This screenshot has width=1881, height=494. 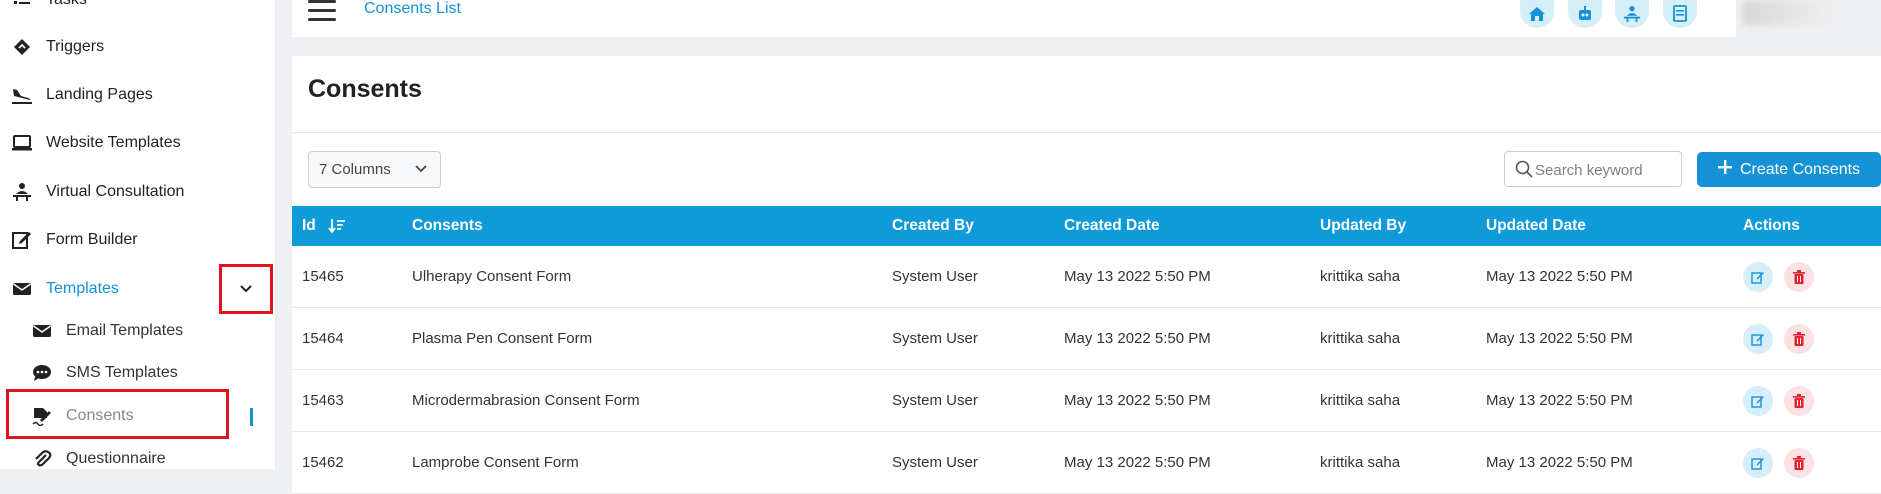 What do you see at coordinates (138, 373) in the screenshot?
I see `sidebar-item-sms-templates: SMS Templates` at bounding box center [138, 373].